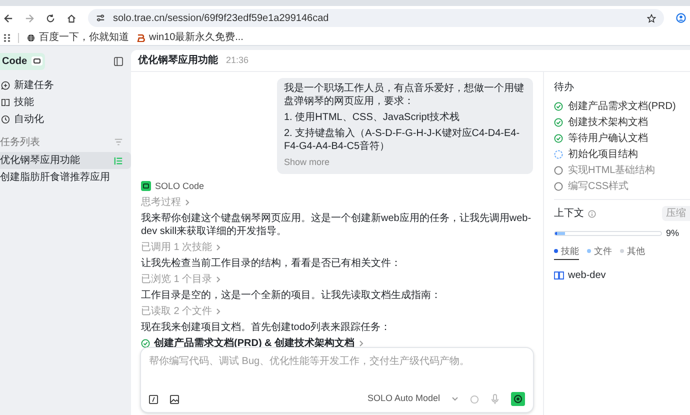  Describe the element at coordinates (455, 399) in the screenshot. I see `chevron-down-icon` at that location.